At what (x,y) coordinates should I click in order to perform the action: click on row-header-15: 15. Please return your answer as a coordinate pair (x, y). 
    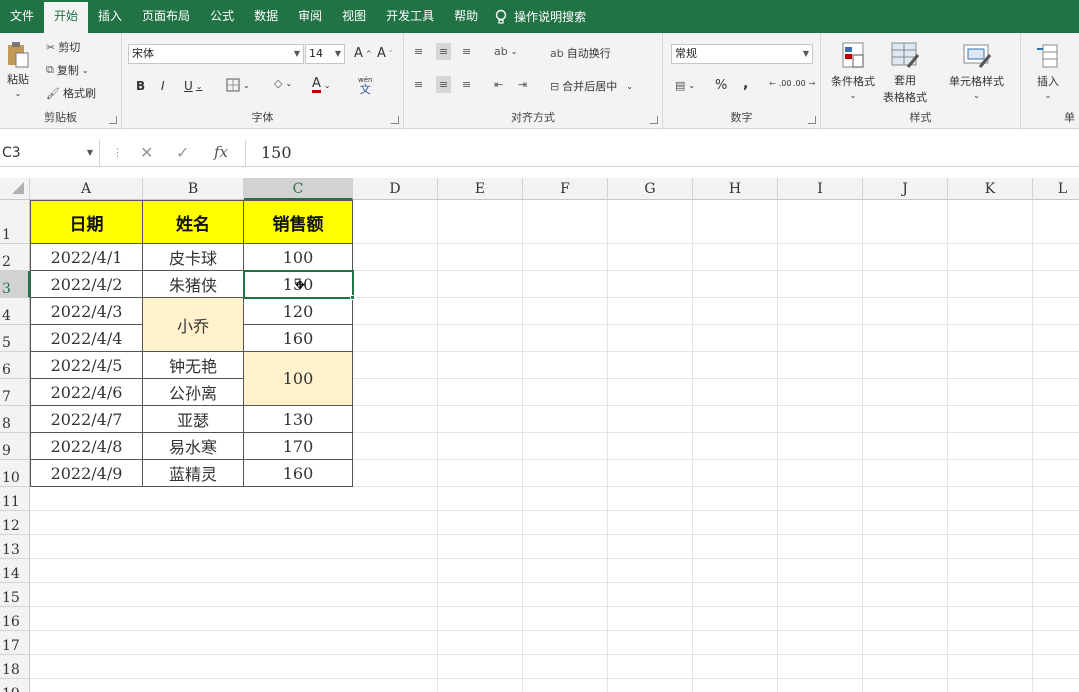
    Looking at the image, I should click on (15, 595).